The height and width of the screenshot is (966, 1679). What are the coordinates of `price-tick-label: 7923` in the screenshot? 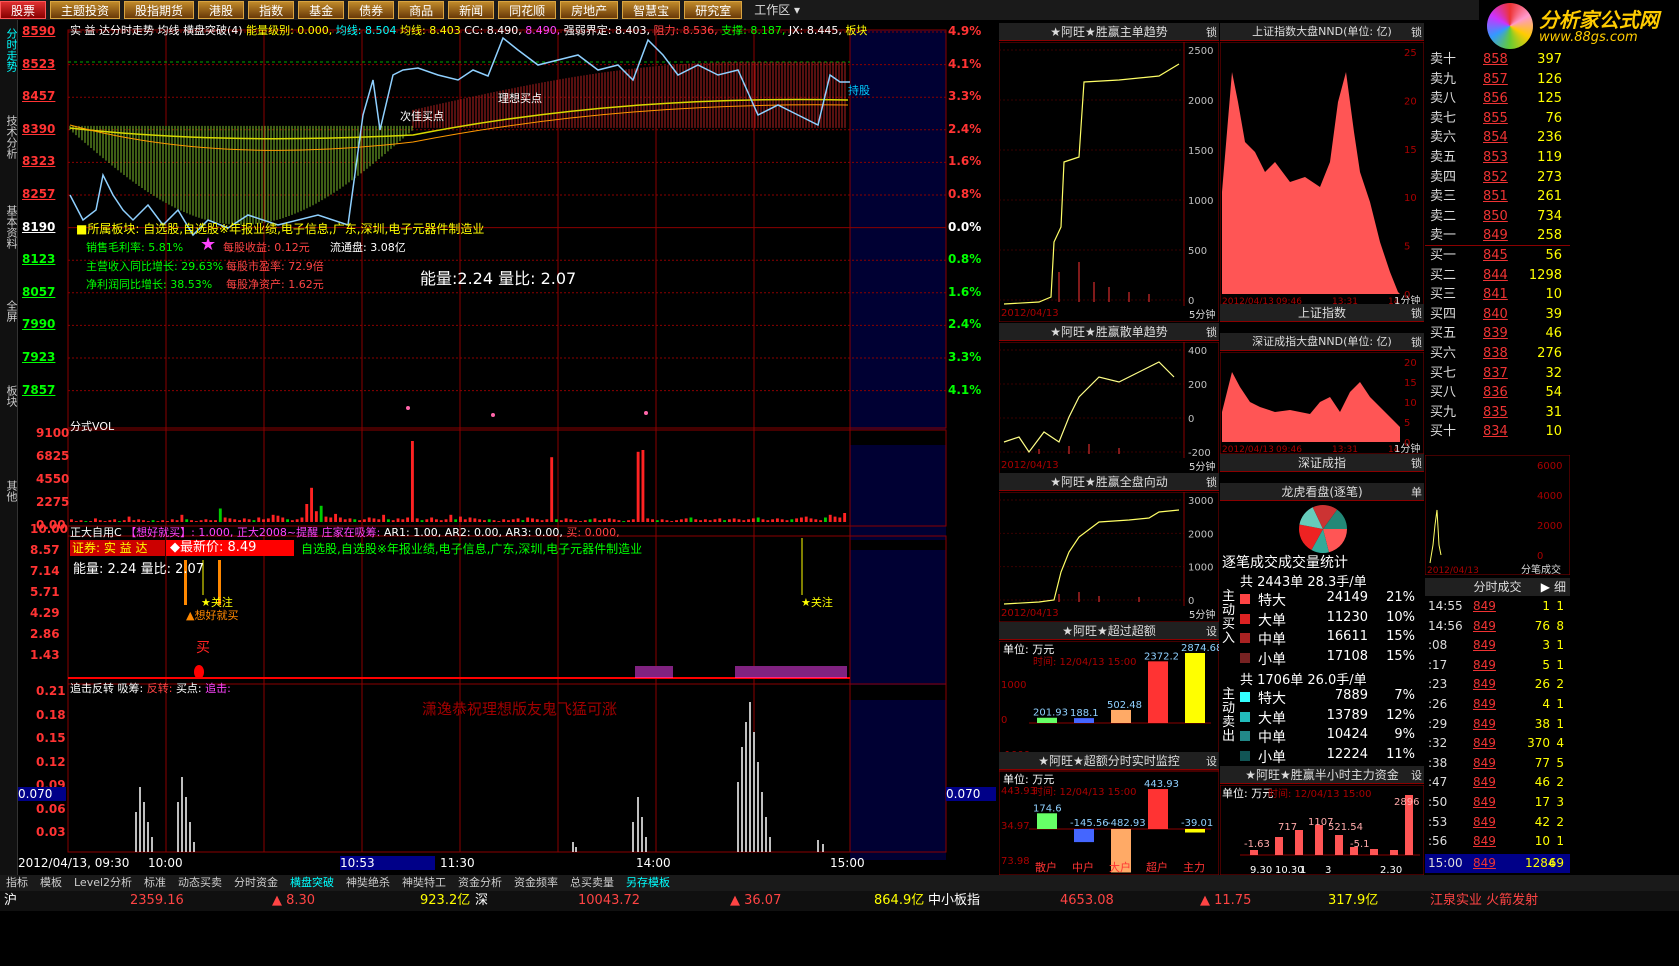 It's located at (39, 357).